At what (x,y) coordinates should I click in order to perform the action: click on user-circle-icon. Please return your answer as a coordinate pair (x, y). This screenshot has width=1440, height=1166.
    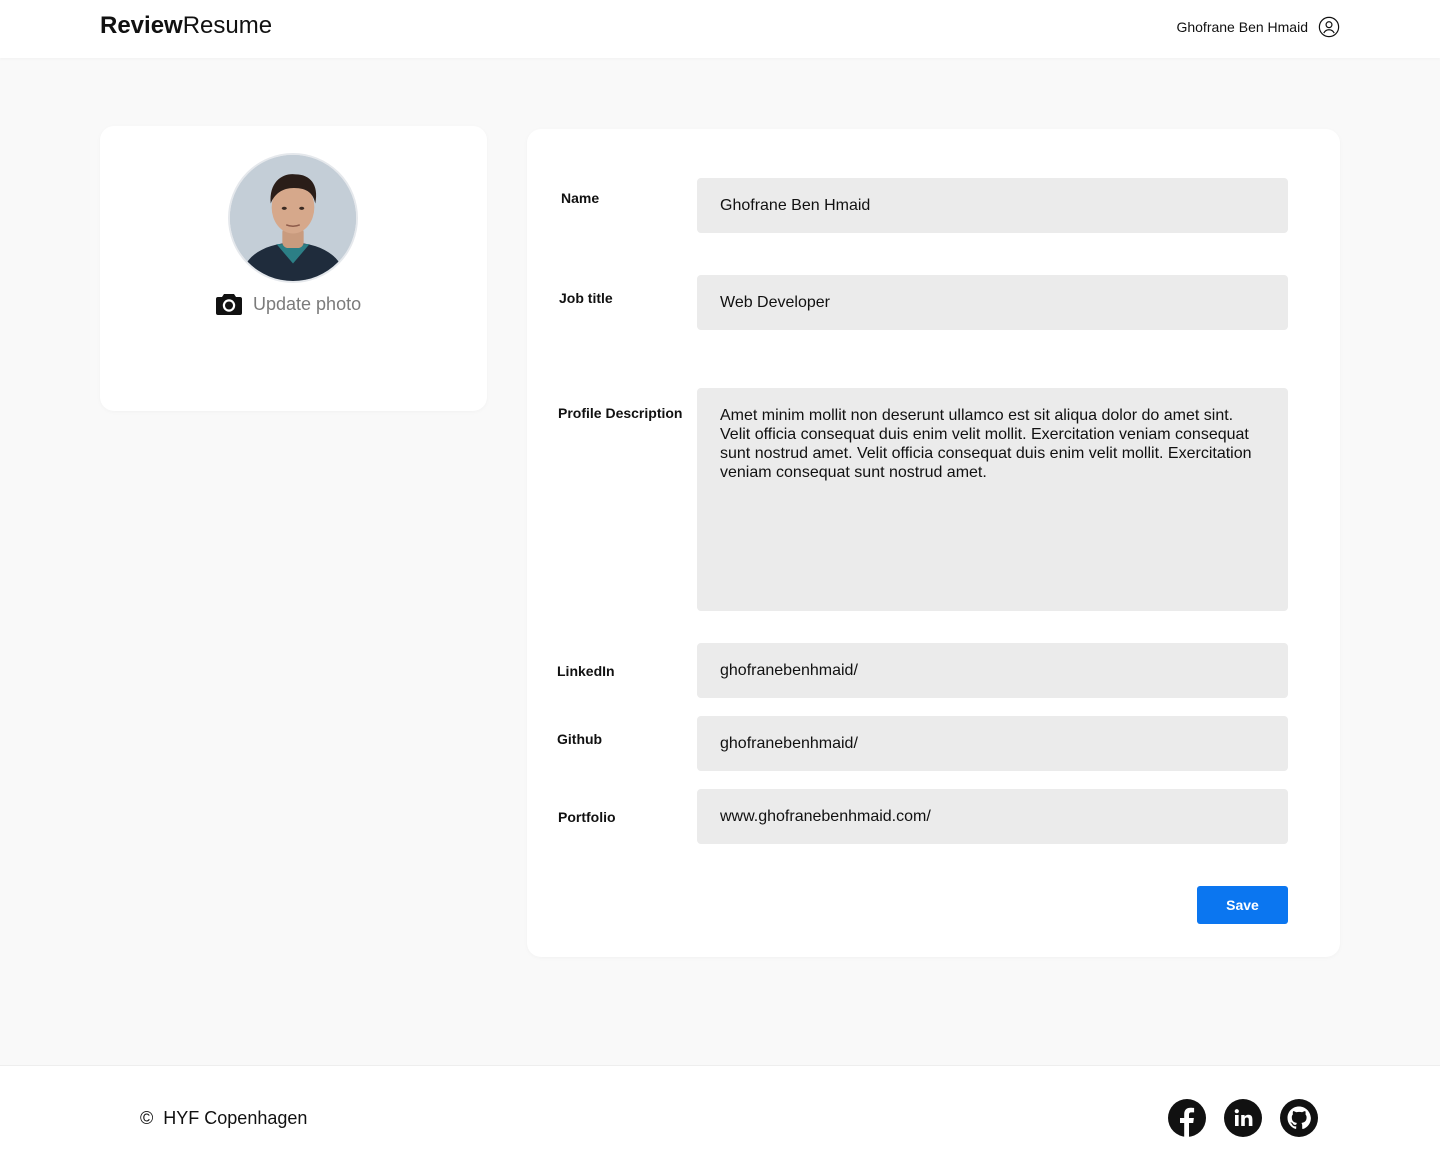
    Looking at the image, I should click on (1329, 27).